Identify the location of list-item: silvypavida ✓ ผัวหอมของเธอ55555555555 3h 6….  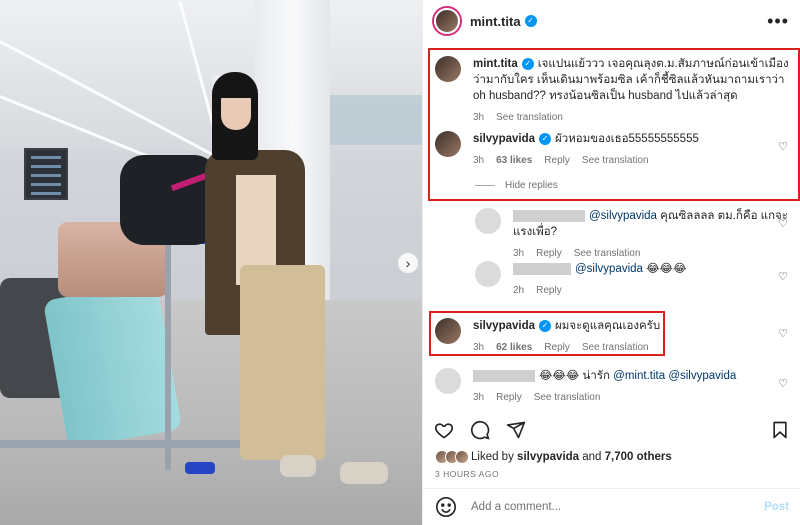
(612, 150).